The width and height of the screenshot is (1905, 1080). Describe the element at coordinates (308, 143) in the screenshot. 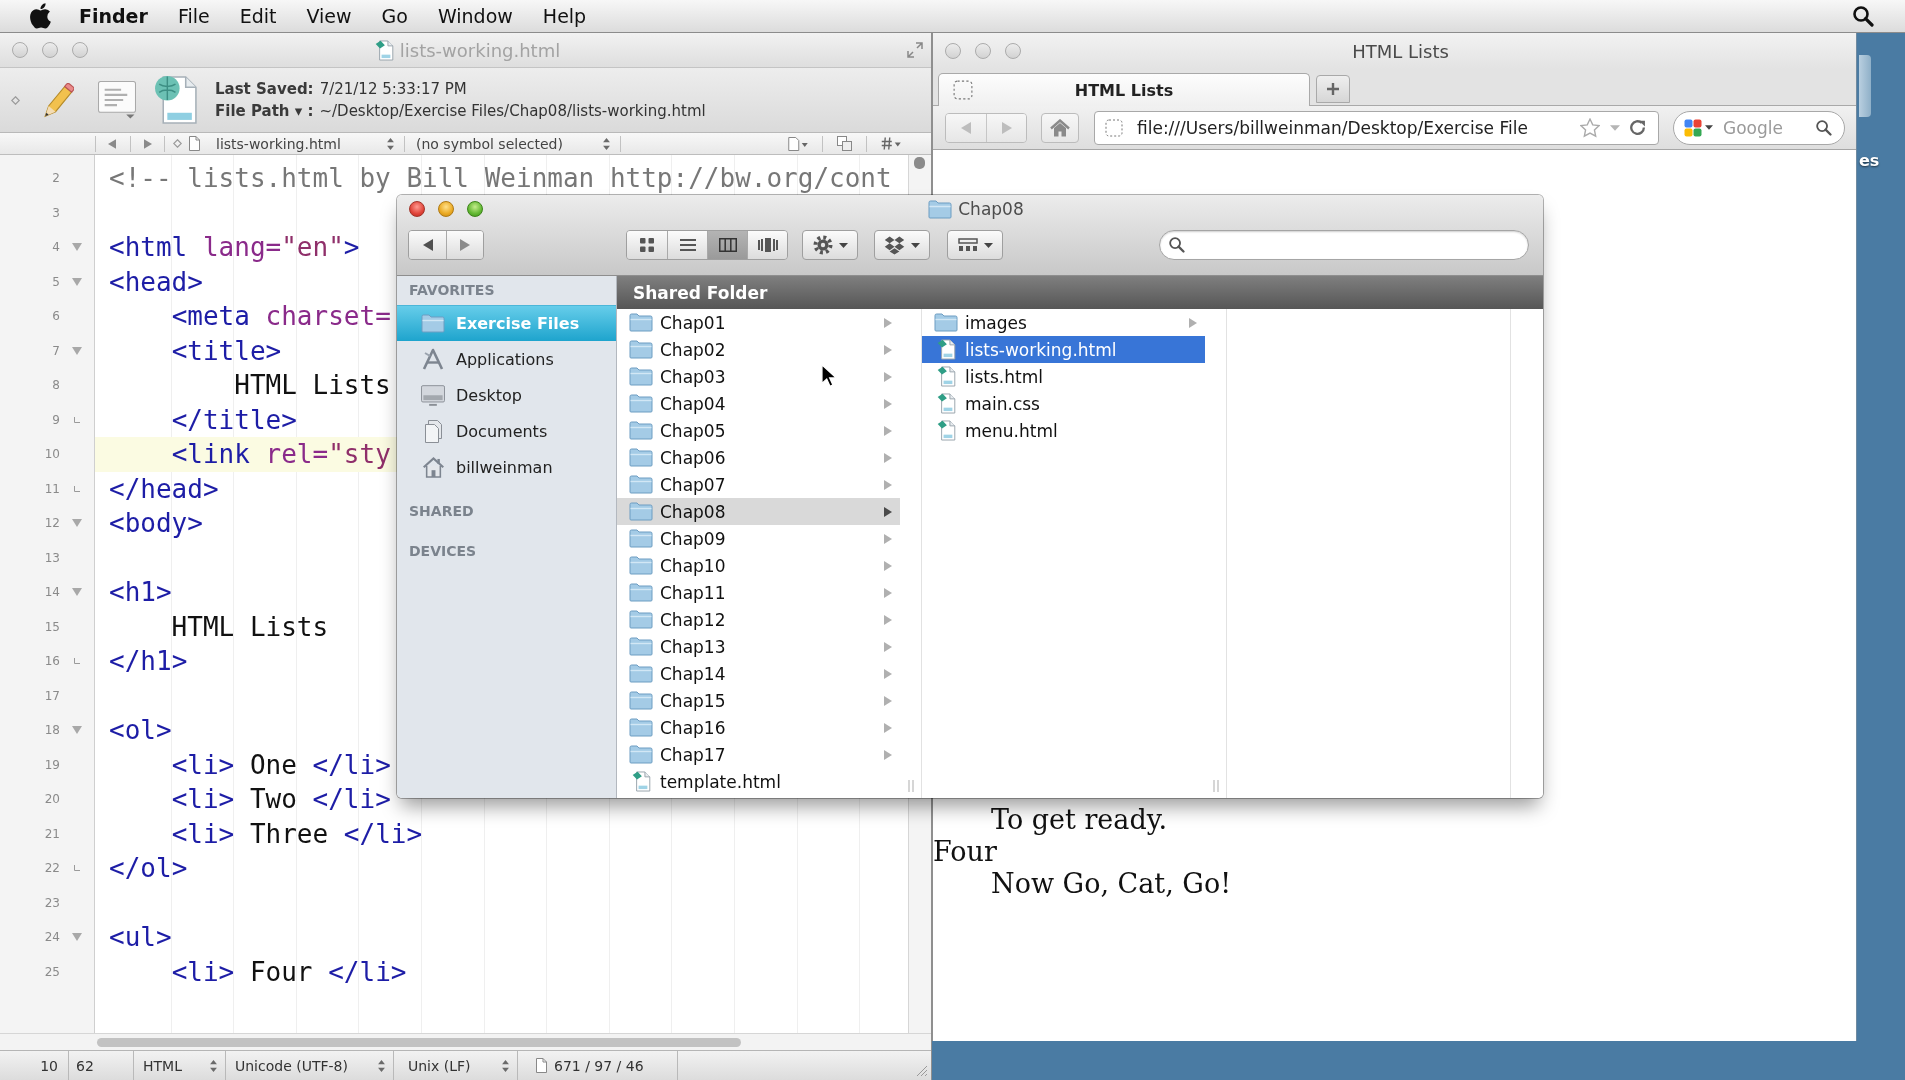

I see `file-popup: lists-working.html` at that location.